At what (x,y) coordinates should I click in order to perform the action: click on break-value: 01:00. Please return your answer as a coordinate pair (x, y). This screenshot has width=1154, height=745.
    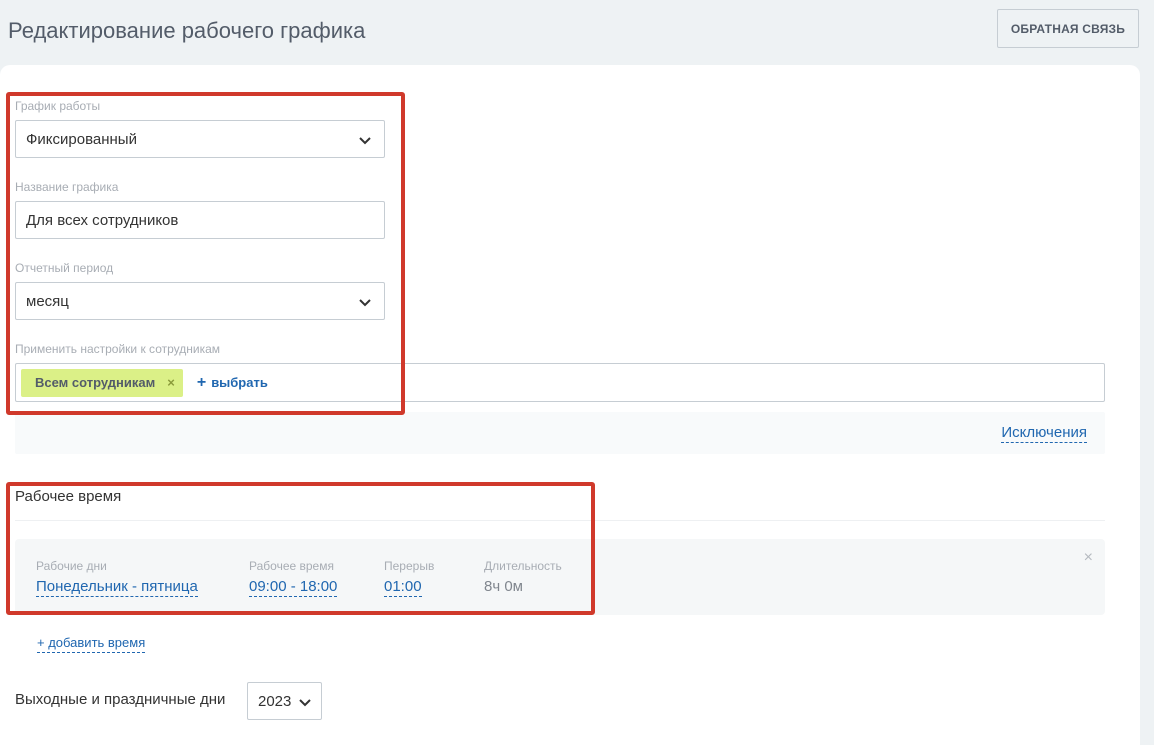
    Looking at the image, I should click on (403, 587).